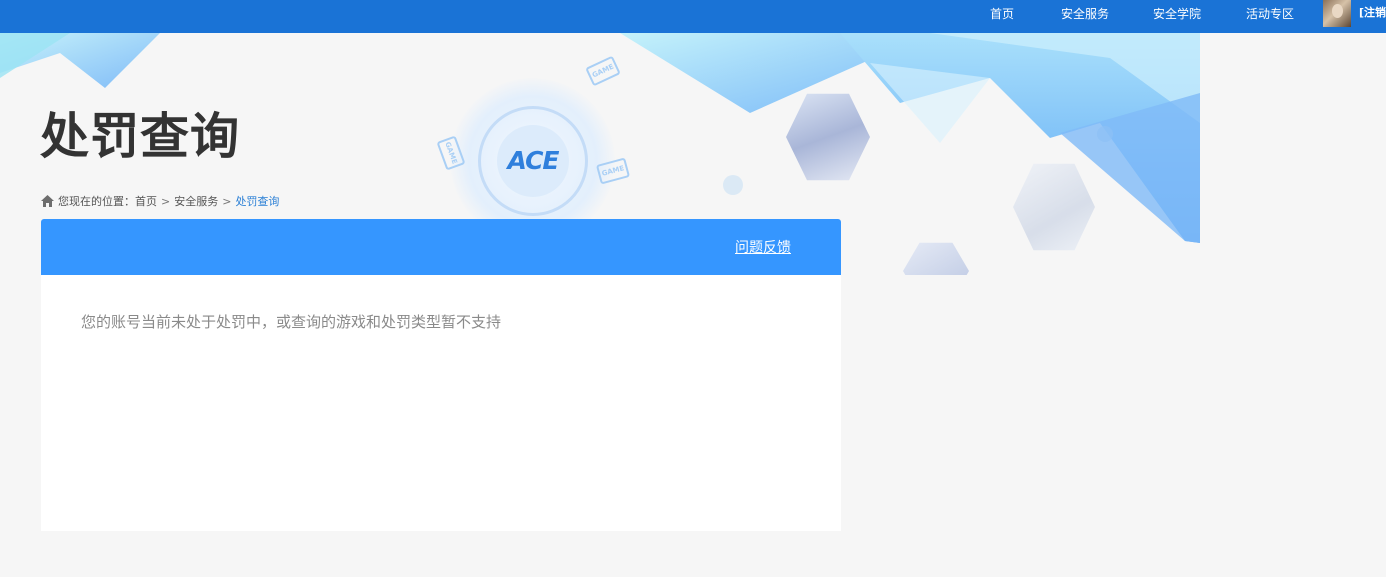  What do you see at coordinates (257, 201) in the screenshot?
I see `breadcrumb-item-current: 处罚查询` at bounding box center [257, 201].